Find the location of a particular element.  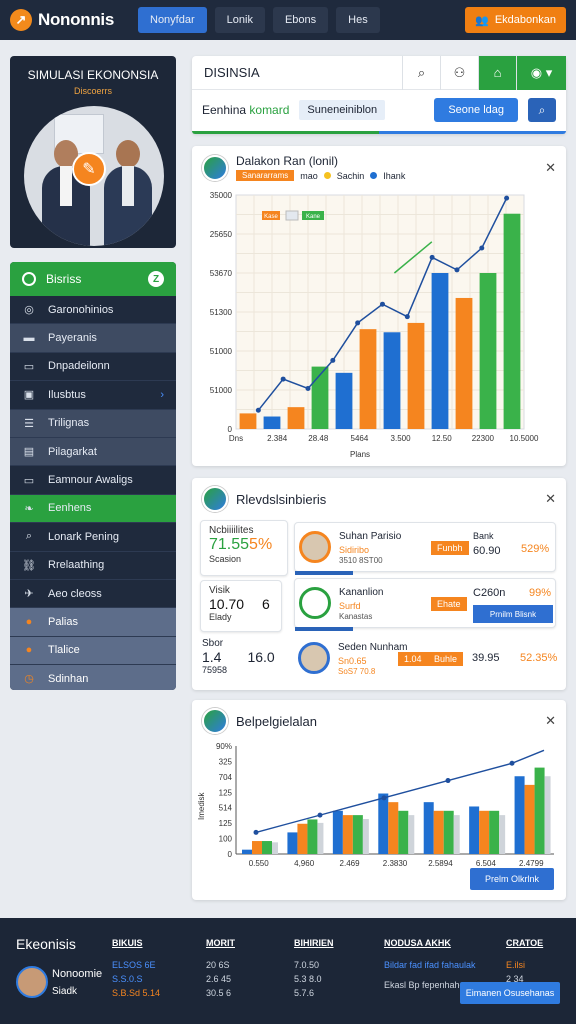

sidebar-header: Bisriss Z is located at coordinates (93, 279).